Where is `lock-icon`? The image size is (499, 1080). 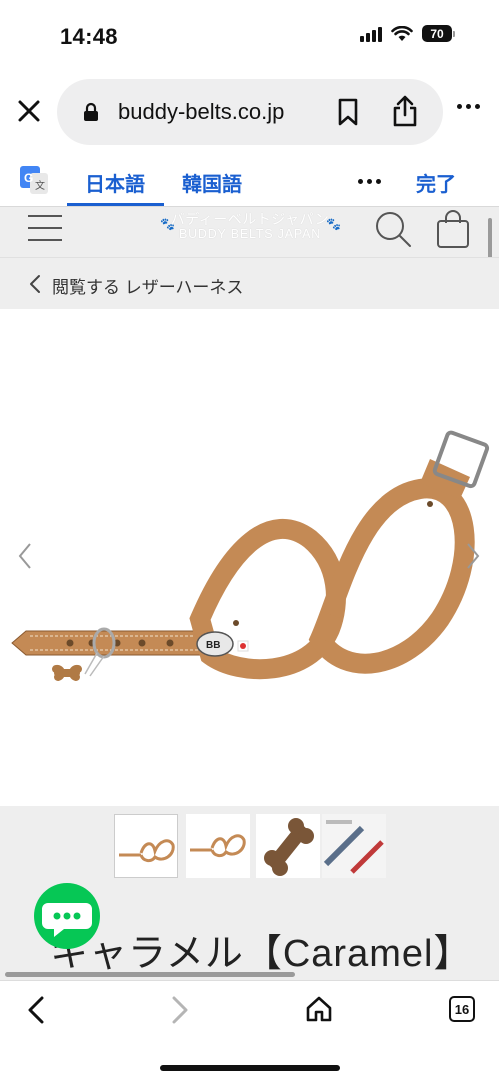
lock-icon is located at coordinates (91, 111).